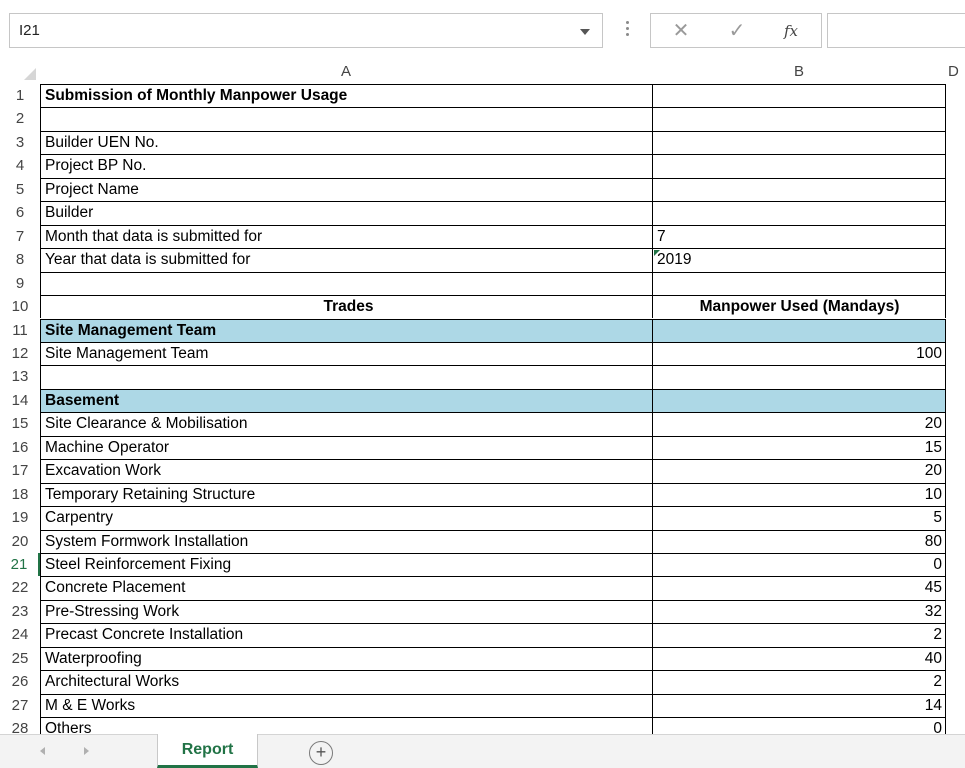 The height and width of the screenshot is (768, 965). What do you see at coordinates (346, 725) in the screenshot?
I see `cell-a28: Others` at bounding box center [346, 725].